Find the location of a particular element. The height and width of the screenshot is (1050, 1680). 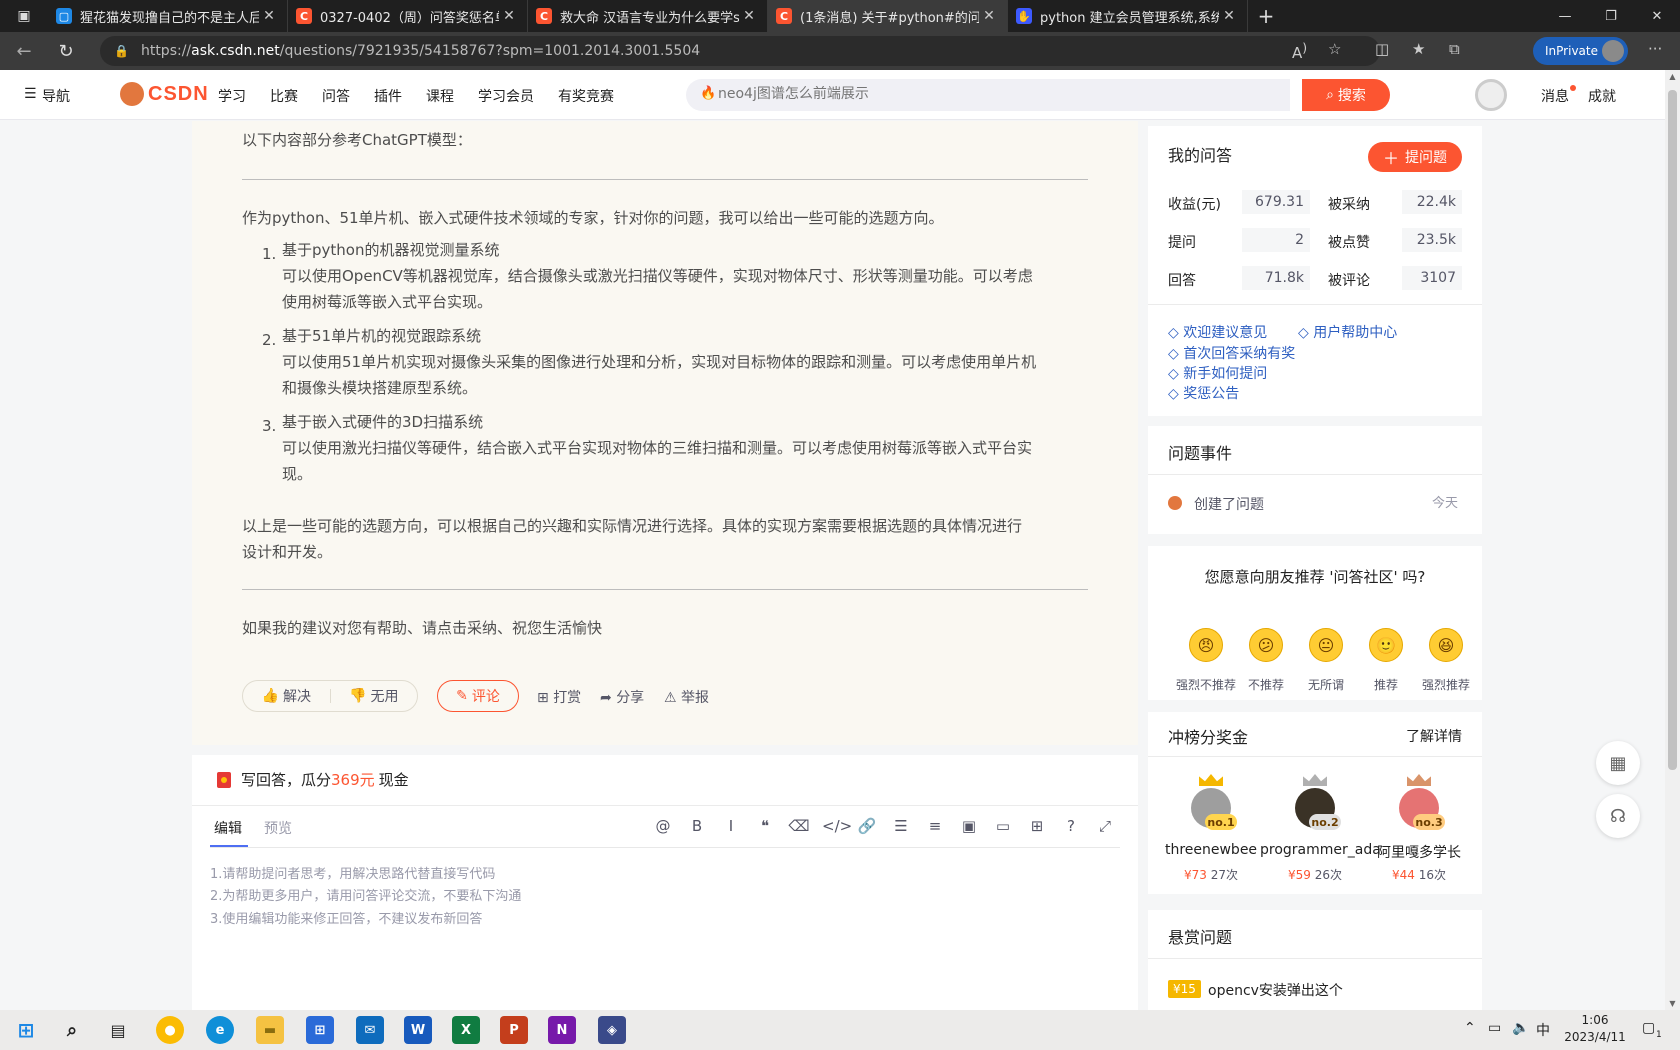

rating-face-icon: 🙂 is located at coordinates (1386, 645).